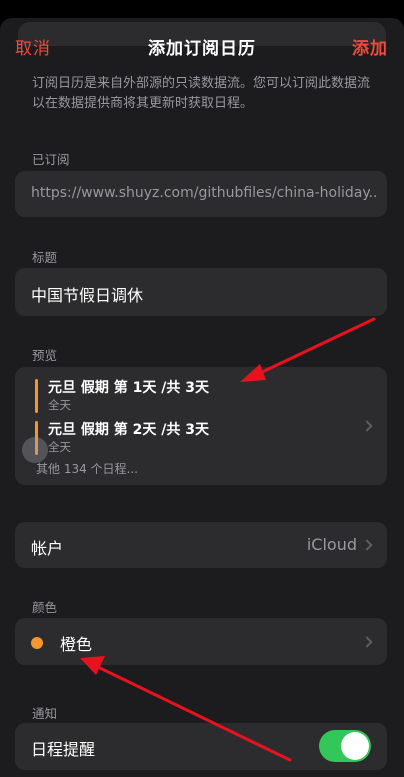  Describe the element at coordinates (331, 544) in the screenshot. I see `account-value: iCloud` at that location.